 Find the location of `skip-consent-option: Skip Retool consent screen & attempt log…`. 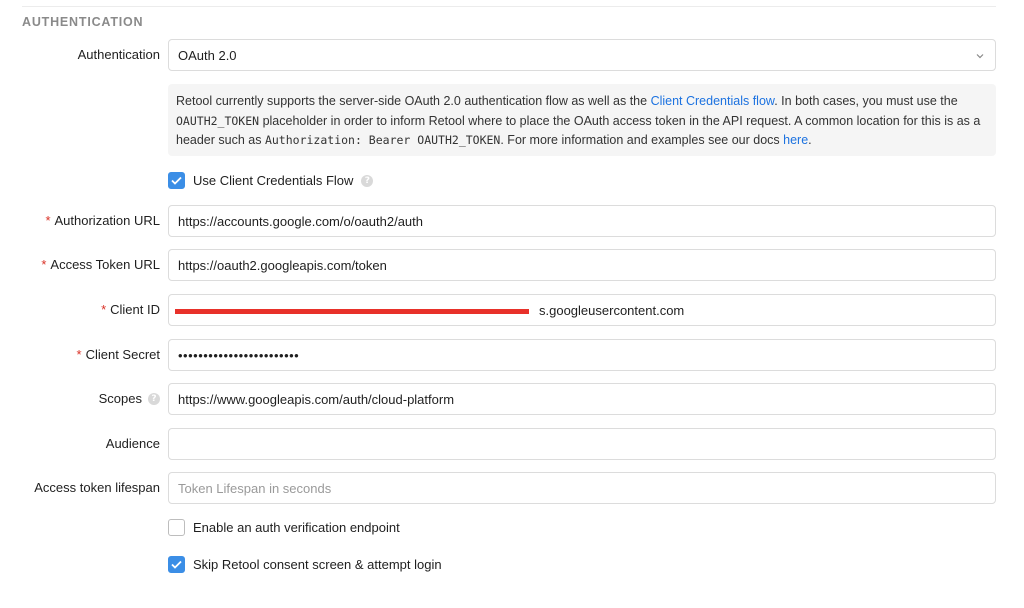

skip-consent-option: Skip Retool consent screen & attempt log… is located at coordinates (305, 564).